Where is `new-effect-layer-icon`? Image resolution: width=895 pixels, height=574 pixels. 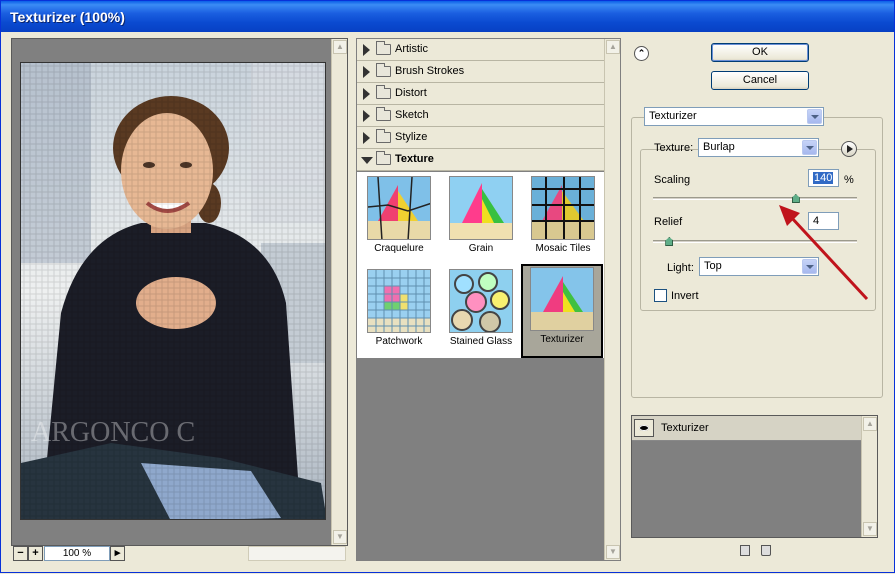
new-effect-layer-icon is located at coordinates (745, 550).